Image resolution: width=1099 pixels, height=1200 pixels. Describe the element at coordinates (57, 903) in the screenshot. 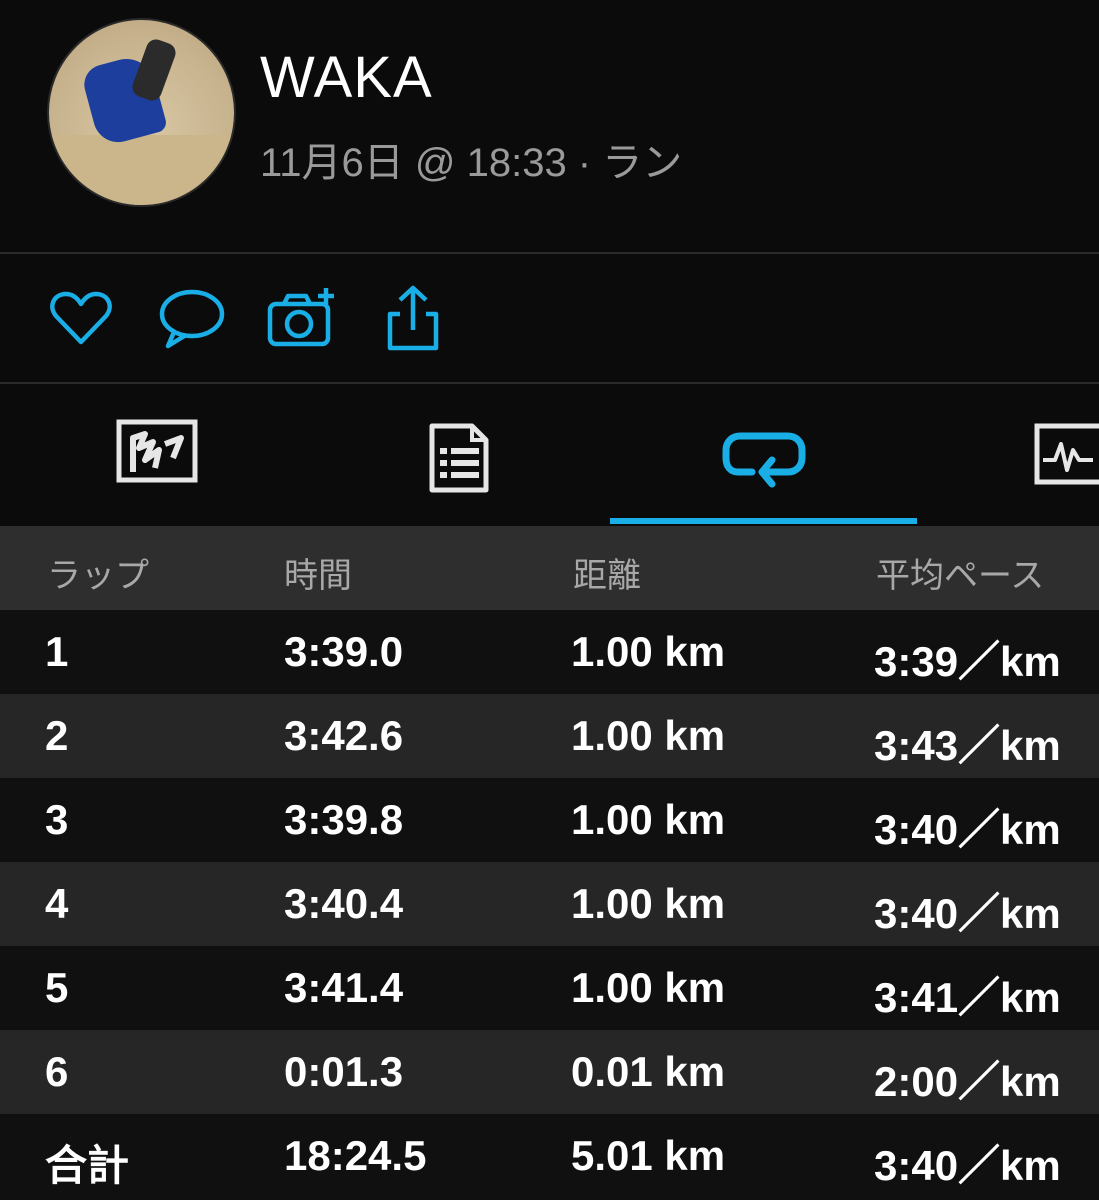

I see `lap-number: 4` at that location.